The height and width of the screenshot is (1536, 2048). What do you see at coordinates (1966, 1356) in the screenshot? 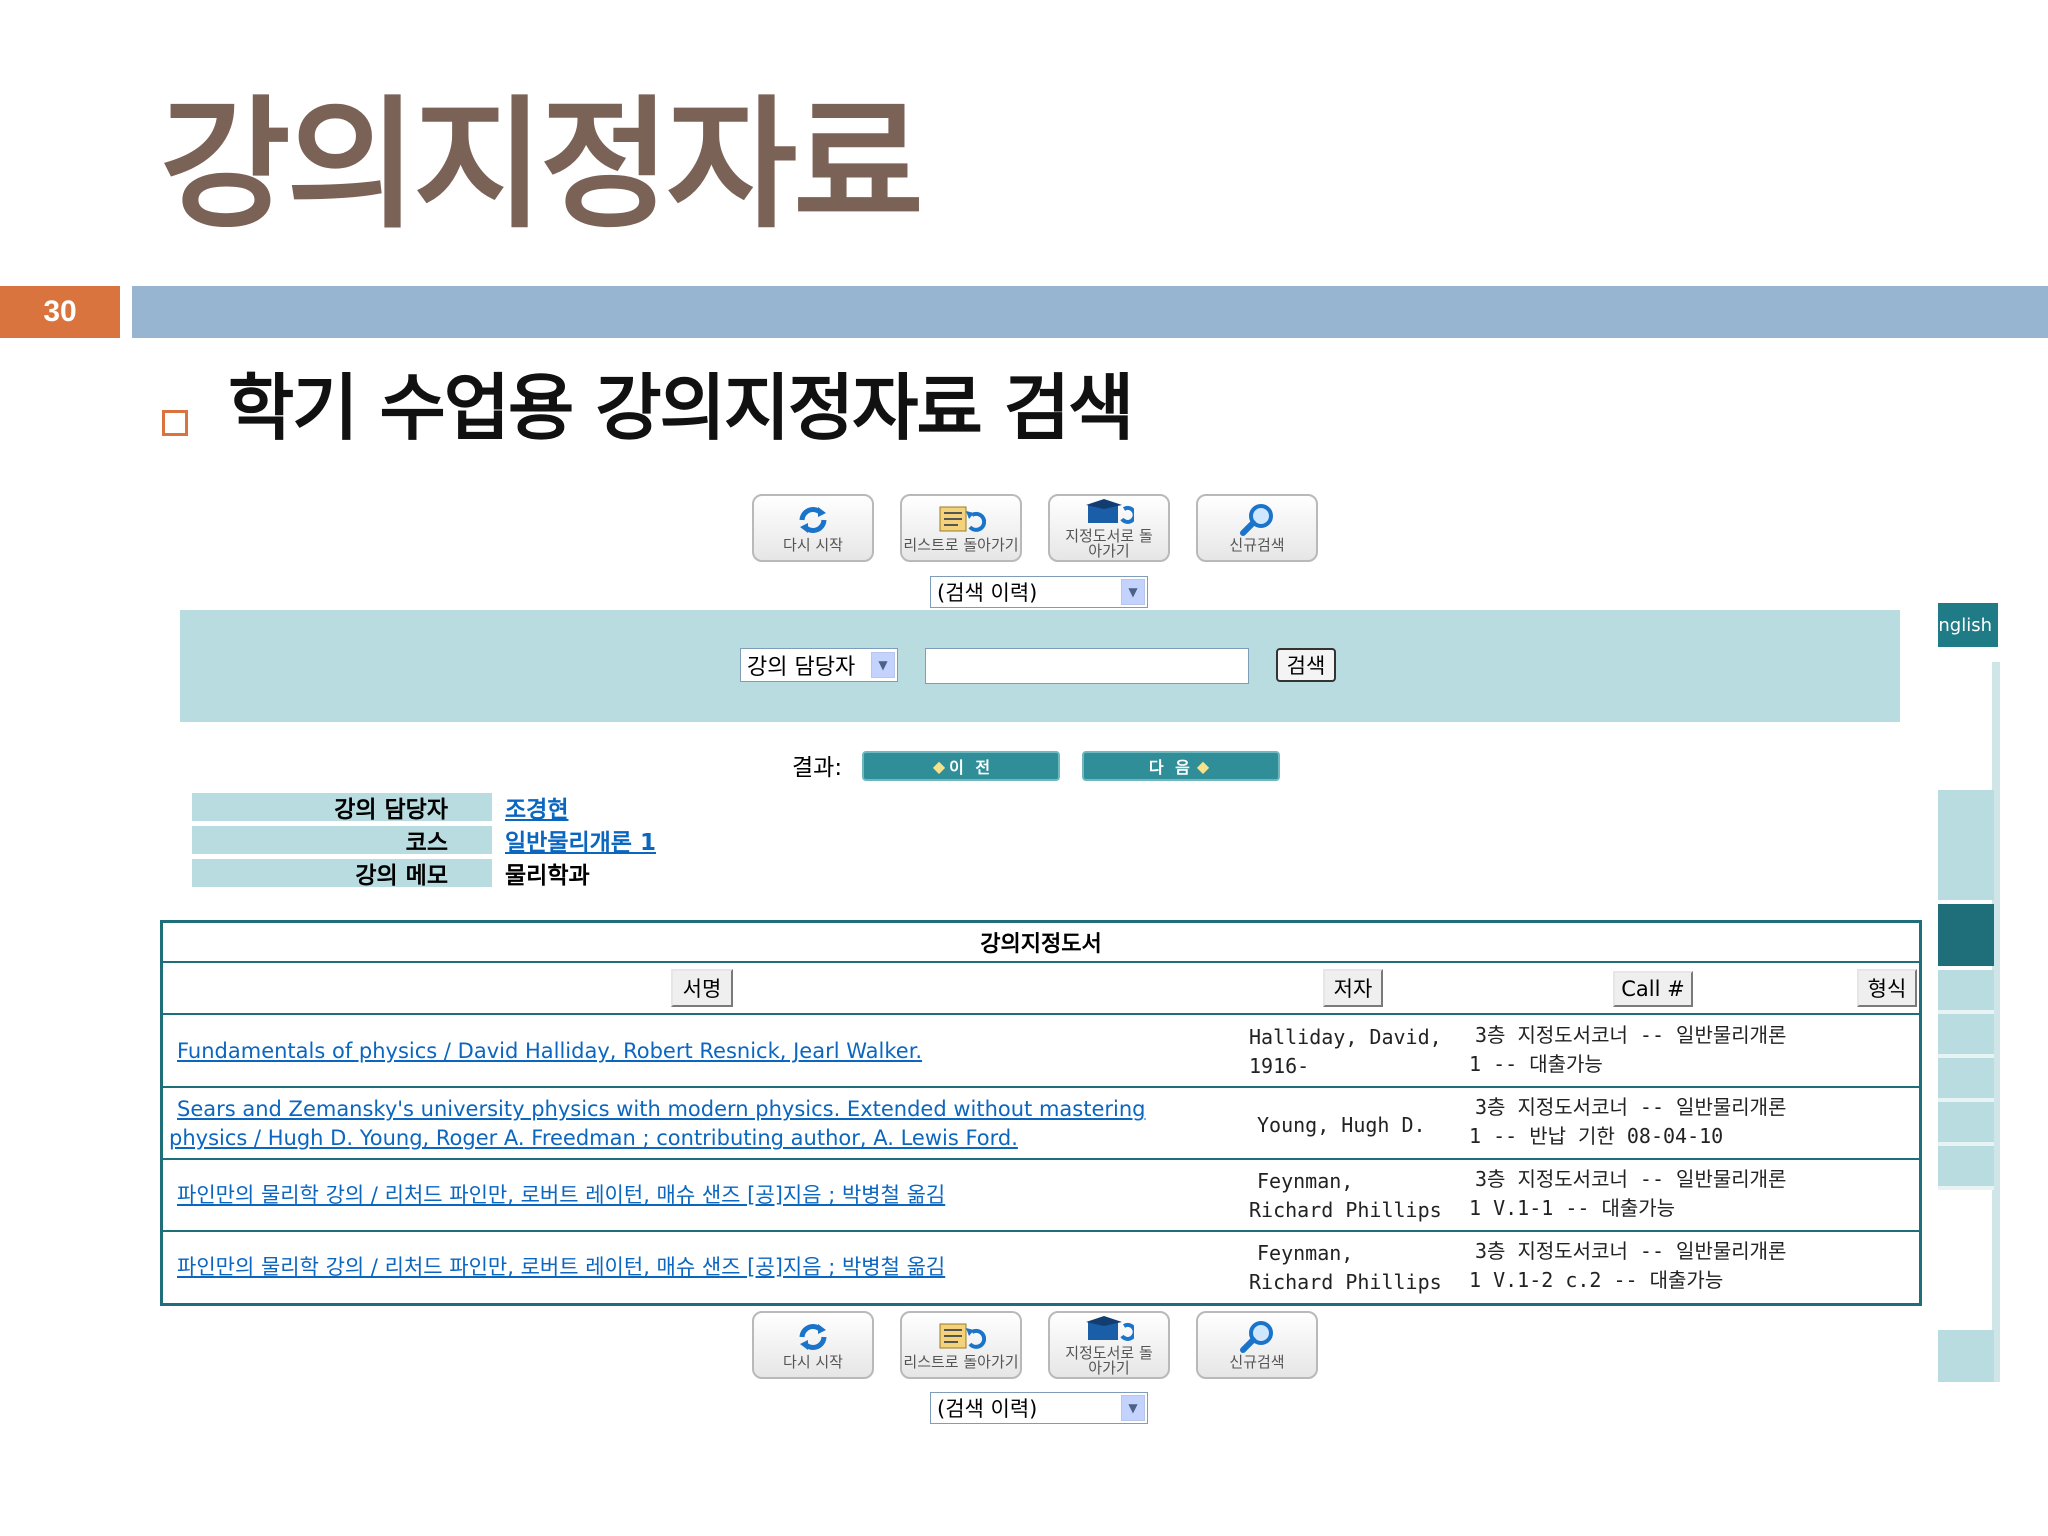
I see `side-panel-footer` at bounding box center [1966, 1356].